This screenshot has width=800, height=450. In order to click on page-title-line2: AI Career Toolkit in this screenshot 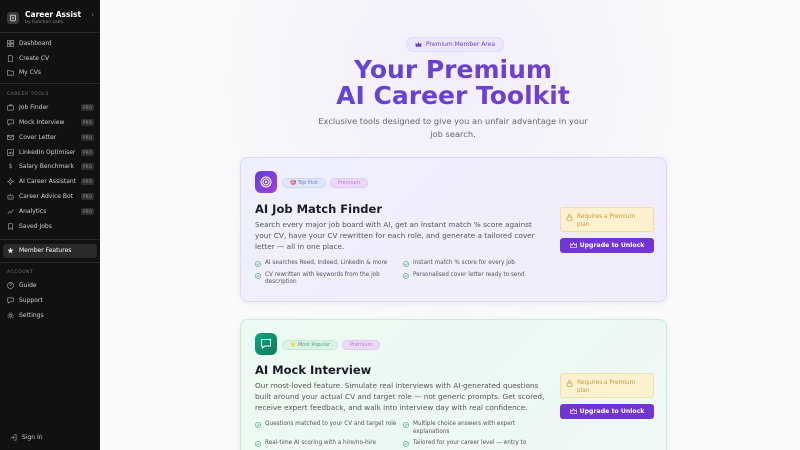, I will do `click(453, 95)`.